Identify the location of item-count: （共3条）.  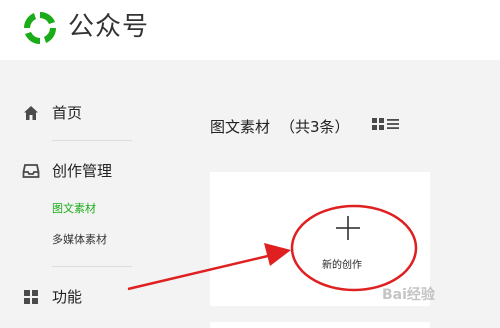
(315, 127).